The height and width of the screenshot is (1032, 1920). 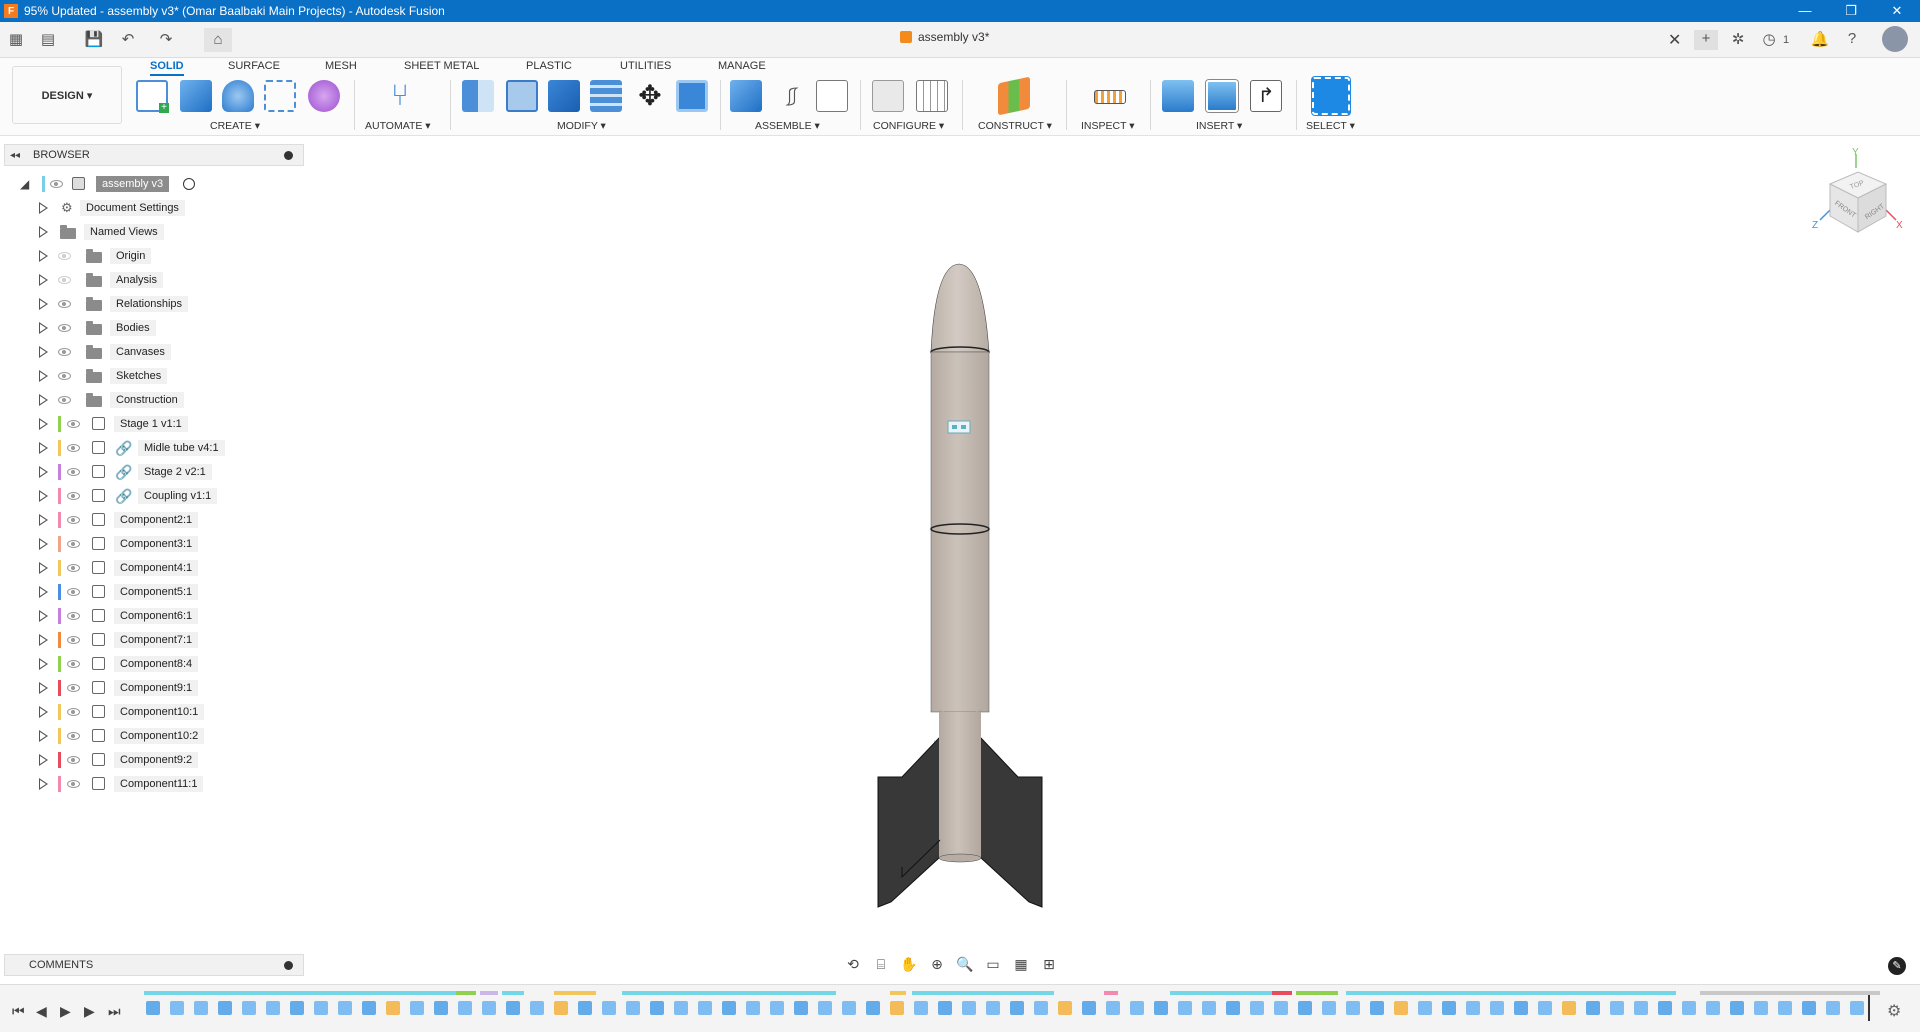 What do you see at coordinates (993, 964) in the screenshot?
I see `display-settings-icon: ▭` at bounding box center [993, 964].